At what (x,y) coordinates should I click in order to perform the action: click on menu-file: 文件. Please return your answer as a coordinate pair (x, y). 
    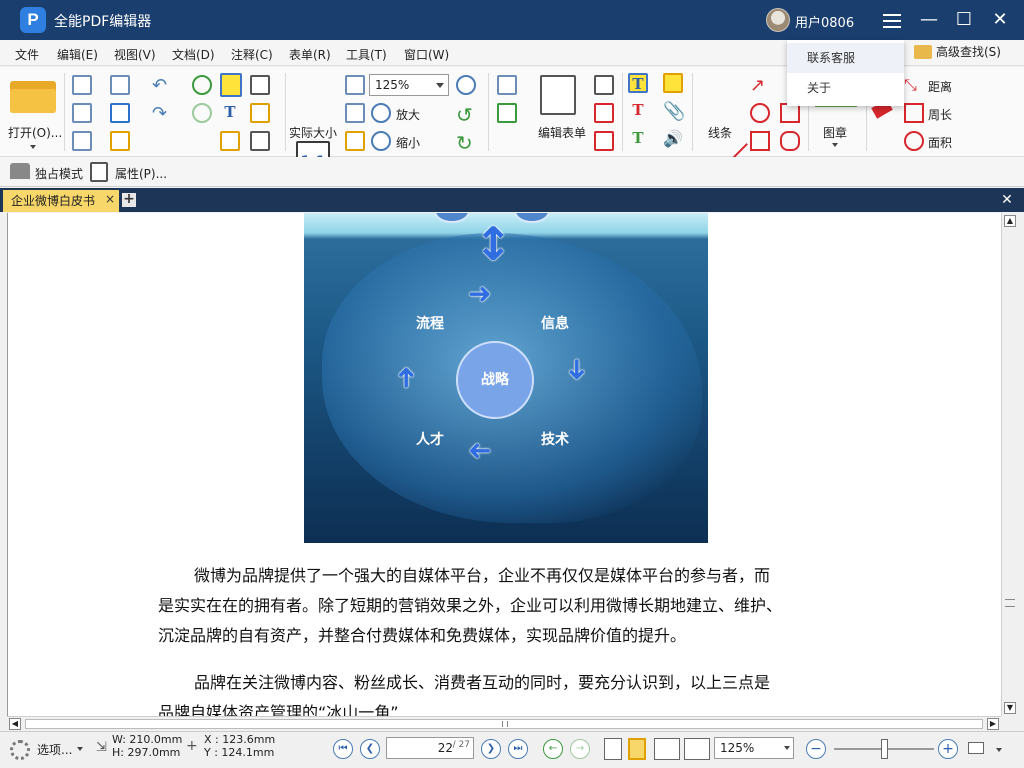
    Looking at the image, I should click on (27, 54).